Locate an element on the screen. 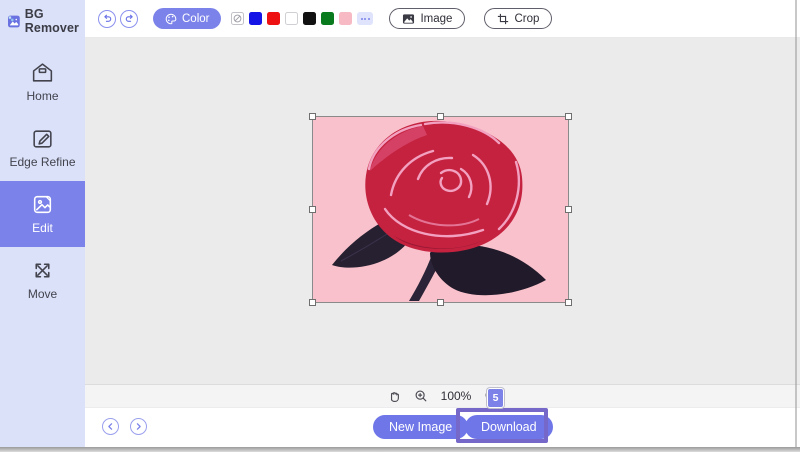 Image resolution: width=800 pixels, height=452 pixels. chevron-left-icon is located at coordinates (110, 426).